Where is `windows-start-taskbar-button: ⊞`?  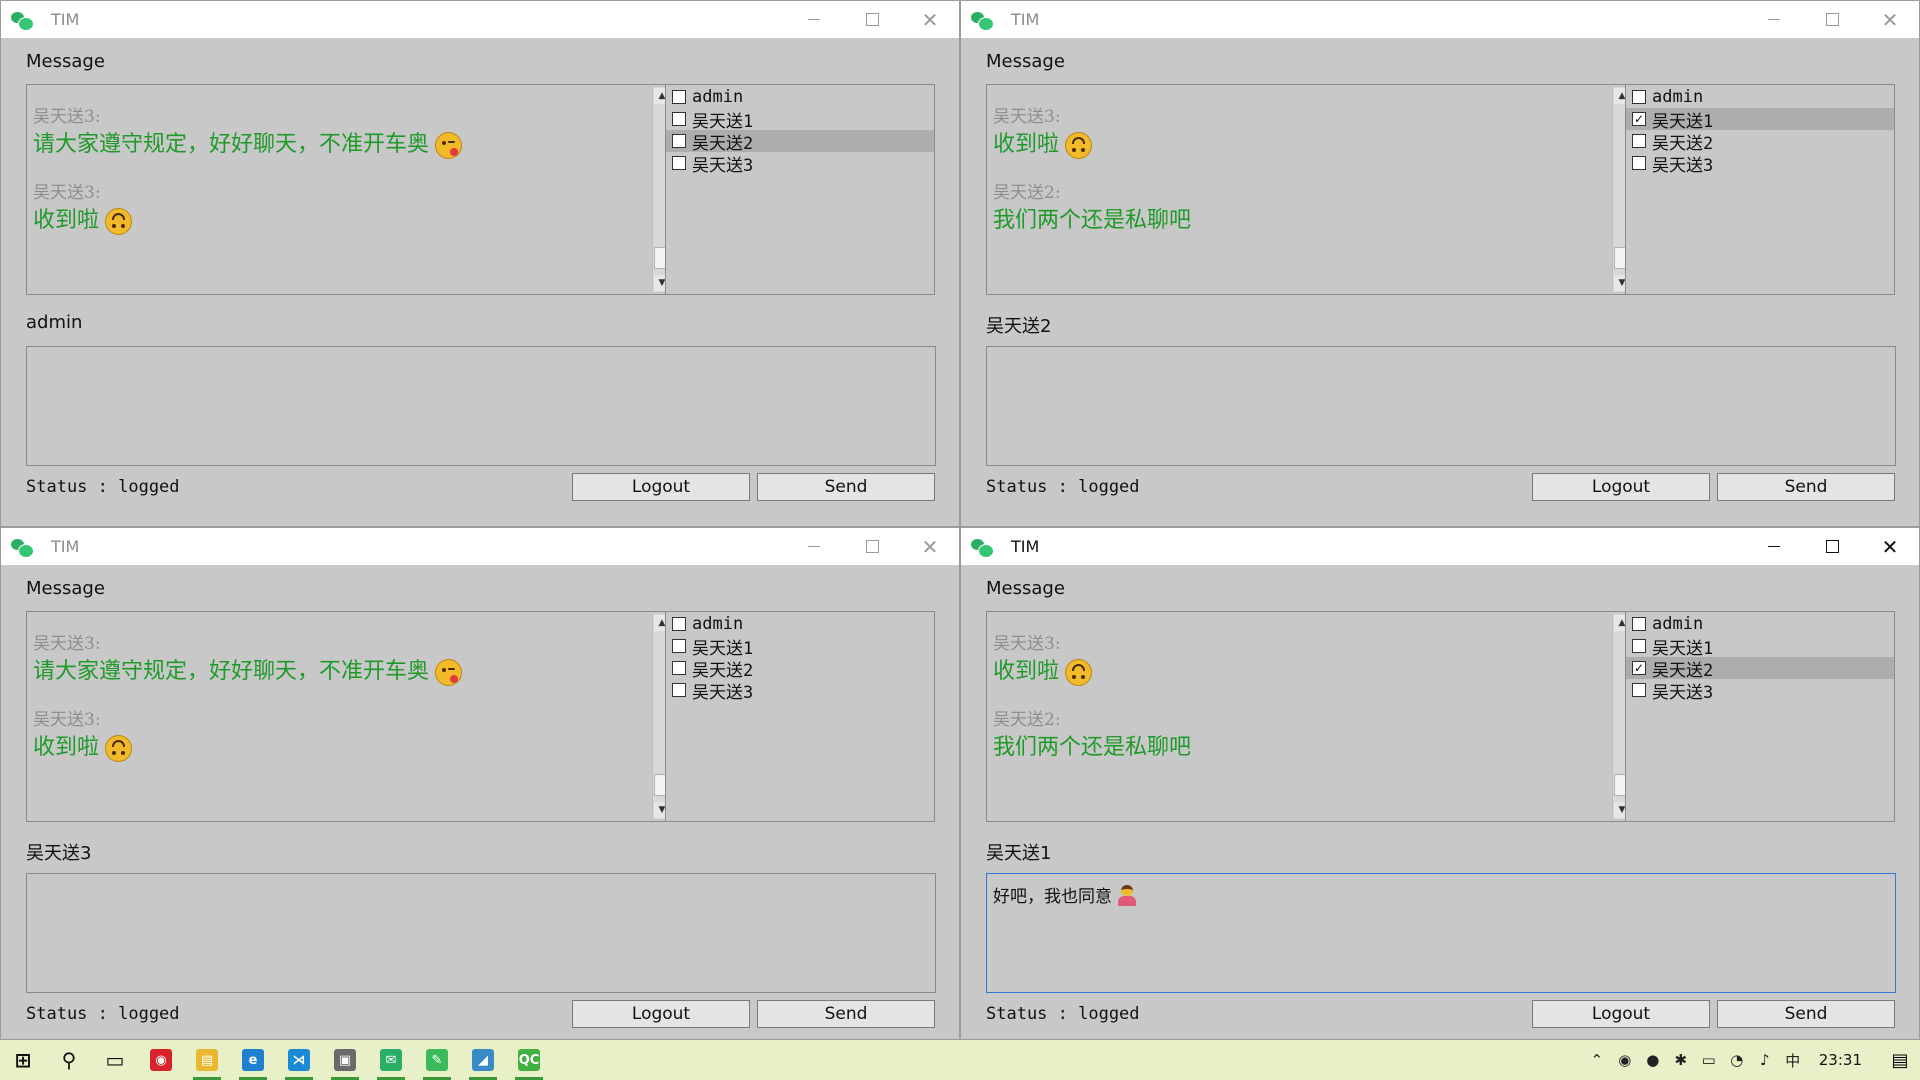
windows-start-taskbar-button: ⊞ is located at coordinates (23, 1060).